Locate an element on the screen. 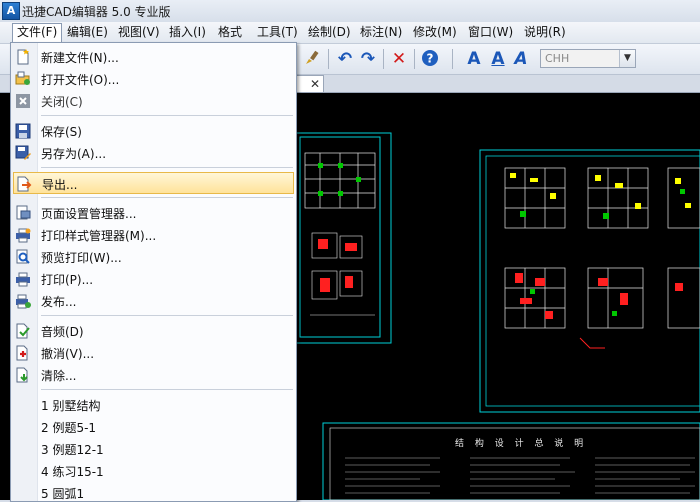 This screenshot has height=502, width=700. publish-icon is located at coordinates (23, 301).